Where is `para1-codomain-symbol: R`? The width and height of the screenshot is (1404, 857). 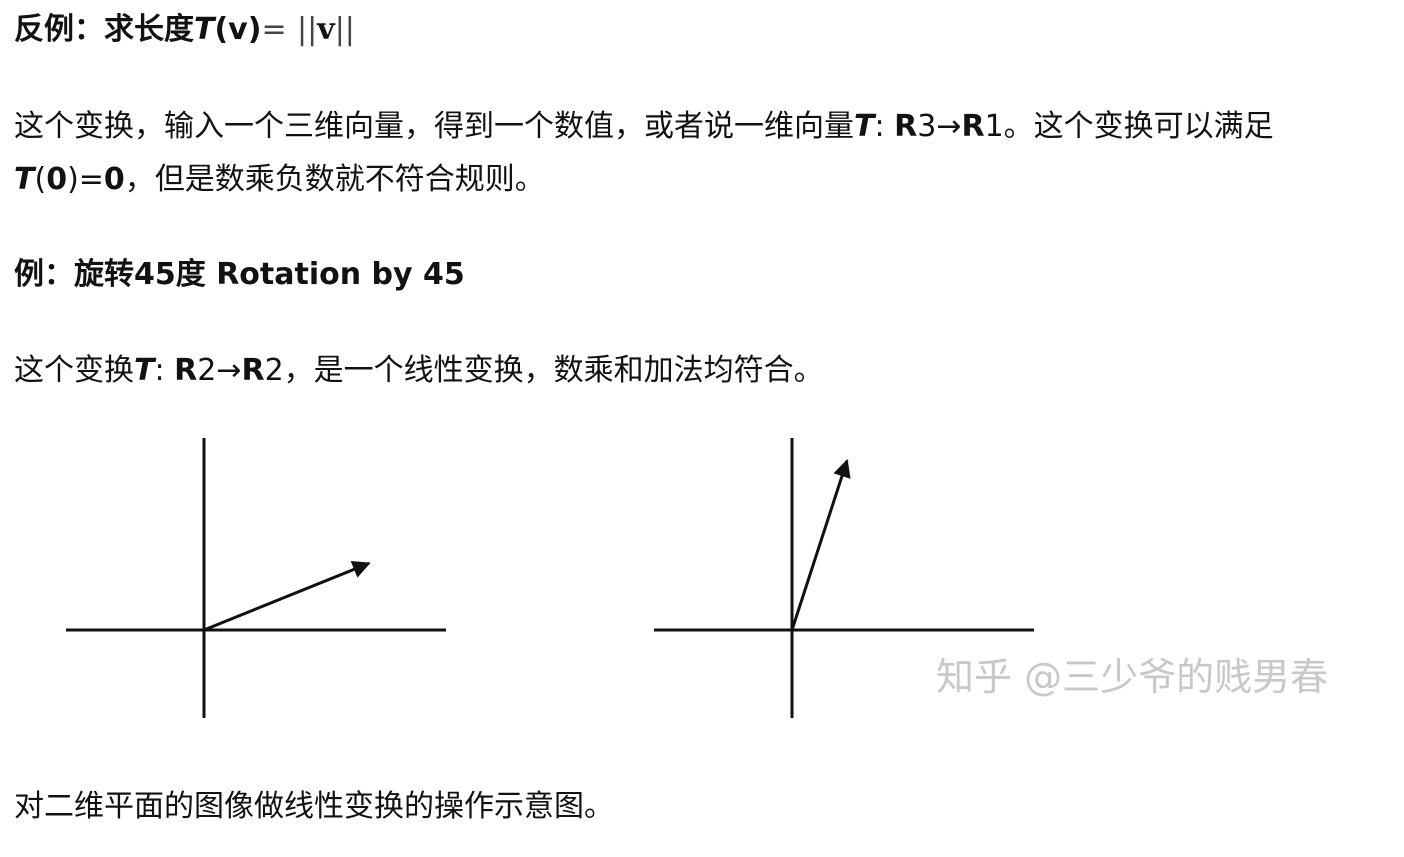
para1-codomain-symbol: R is located at coordinates (973, 126).